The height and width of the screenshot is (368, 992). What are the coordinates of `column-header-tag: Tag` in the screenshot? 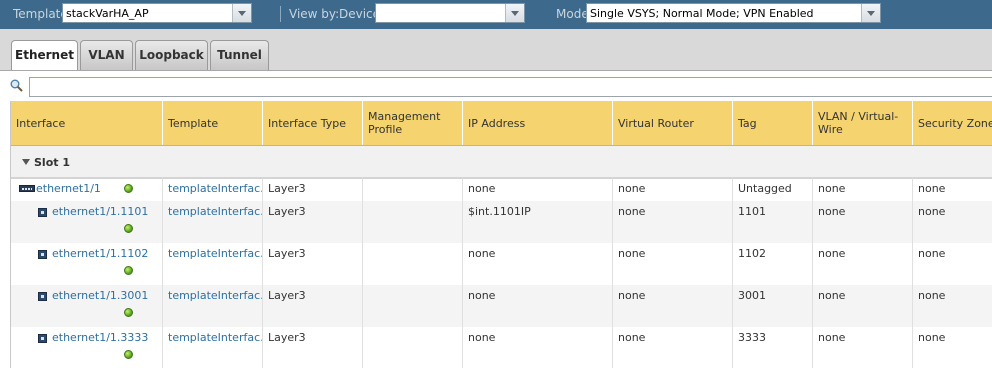 It's located at (773, 123).